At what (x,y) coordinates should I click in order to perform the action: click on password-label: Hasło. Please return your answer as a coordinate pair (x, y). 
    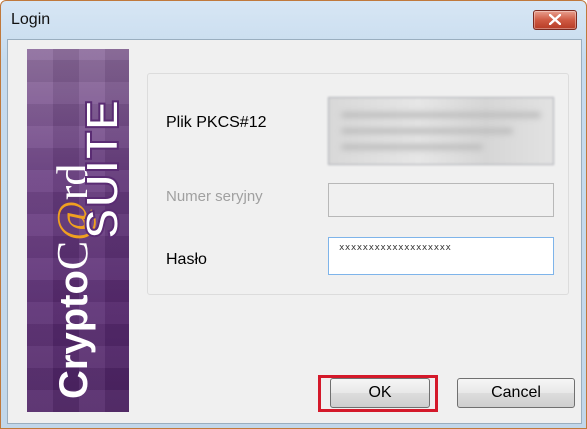
    Looking at the image, I should click on (186, 259).